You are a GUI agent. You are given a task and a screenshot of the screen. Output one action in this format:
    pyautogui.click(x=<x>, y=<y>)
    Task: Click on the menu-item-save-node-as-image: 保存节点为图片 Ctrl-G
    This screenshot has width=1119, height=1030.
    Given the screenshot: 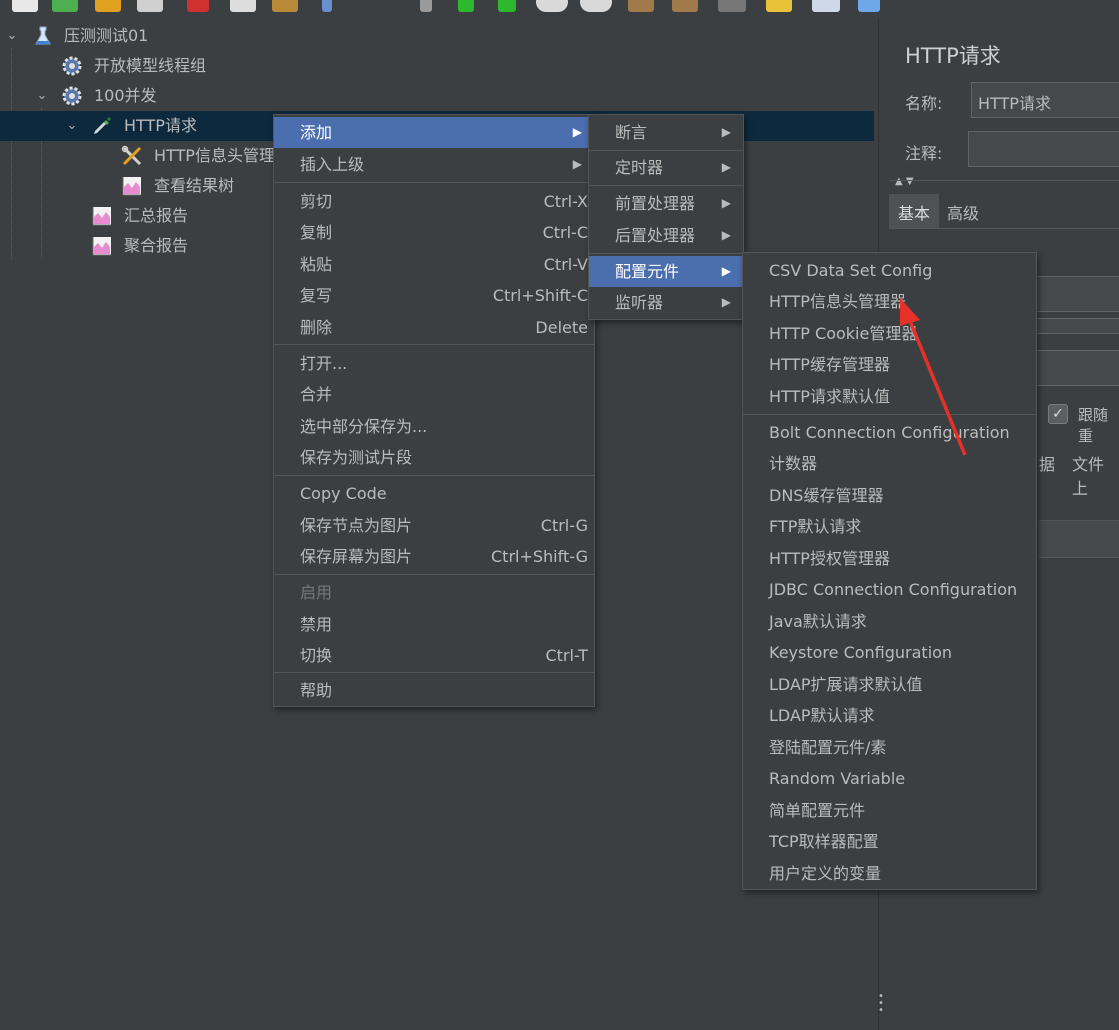 What is the action you would take?
    pyautogui.click(x=434, y=525)
    